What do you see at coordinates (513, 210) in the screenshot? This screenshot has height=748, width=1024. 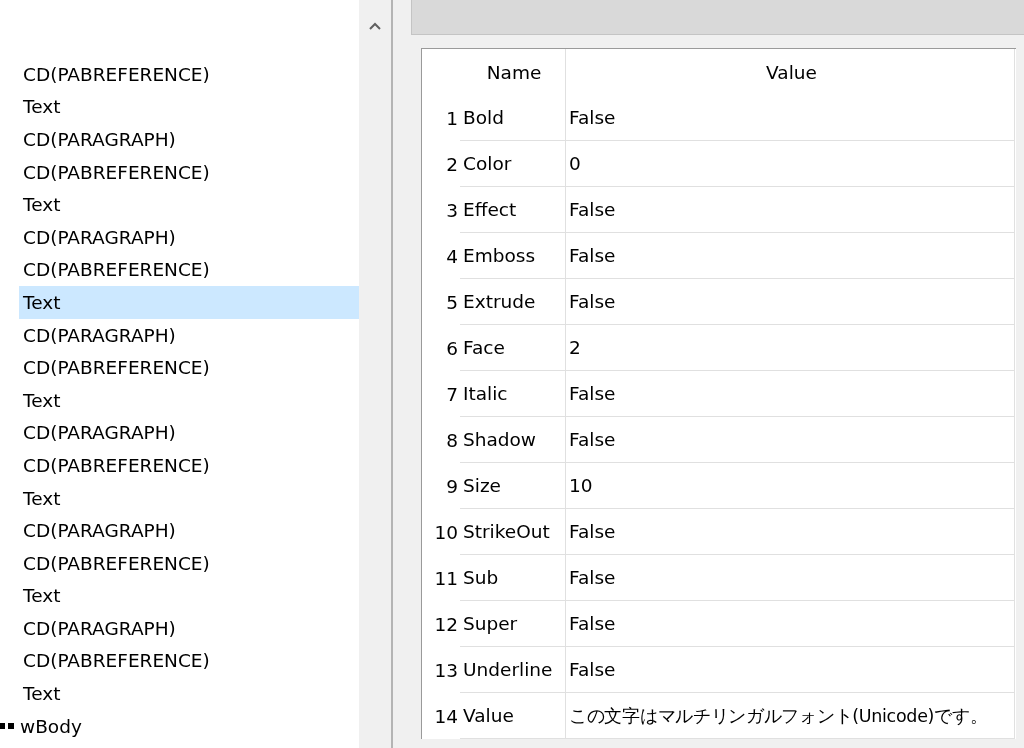 I see `table-cell: Effect` at bounding box center [513, 210].